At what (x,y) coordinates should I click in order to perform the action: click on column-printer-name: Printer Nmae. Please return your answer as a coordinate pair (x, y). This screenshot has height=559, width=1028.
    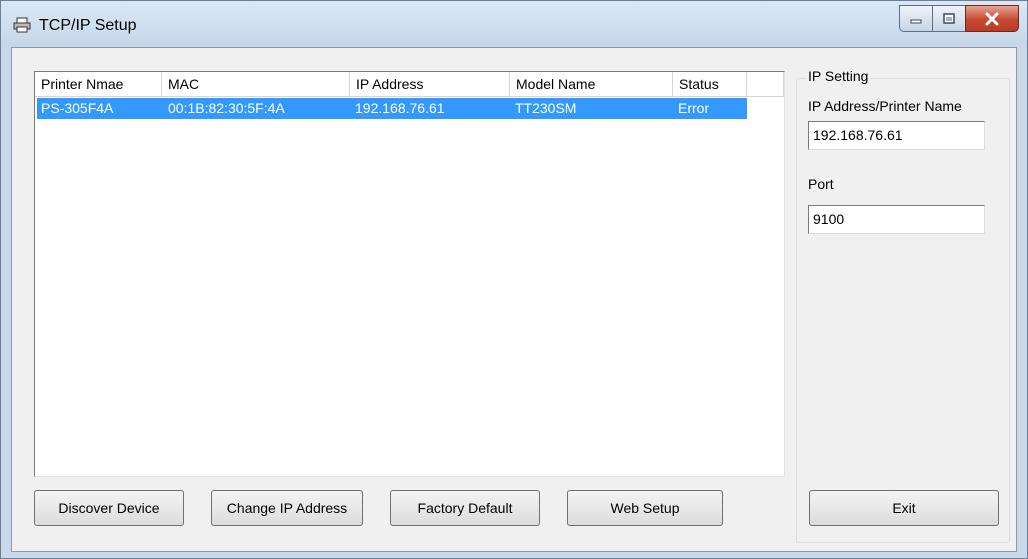
    Looking at the image, I should click on (98, 84).